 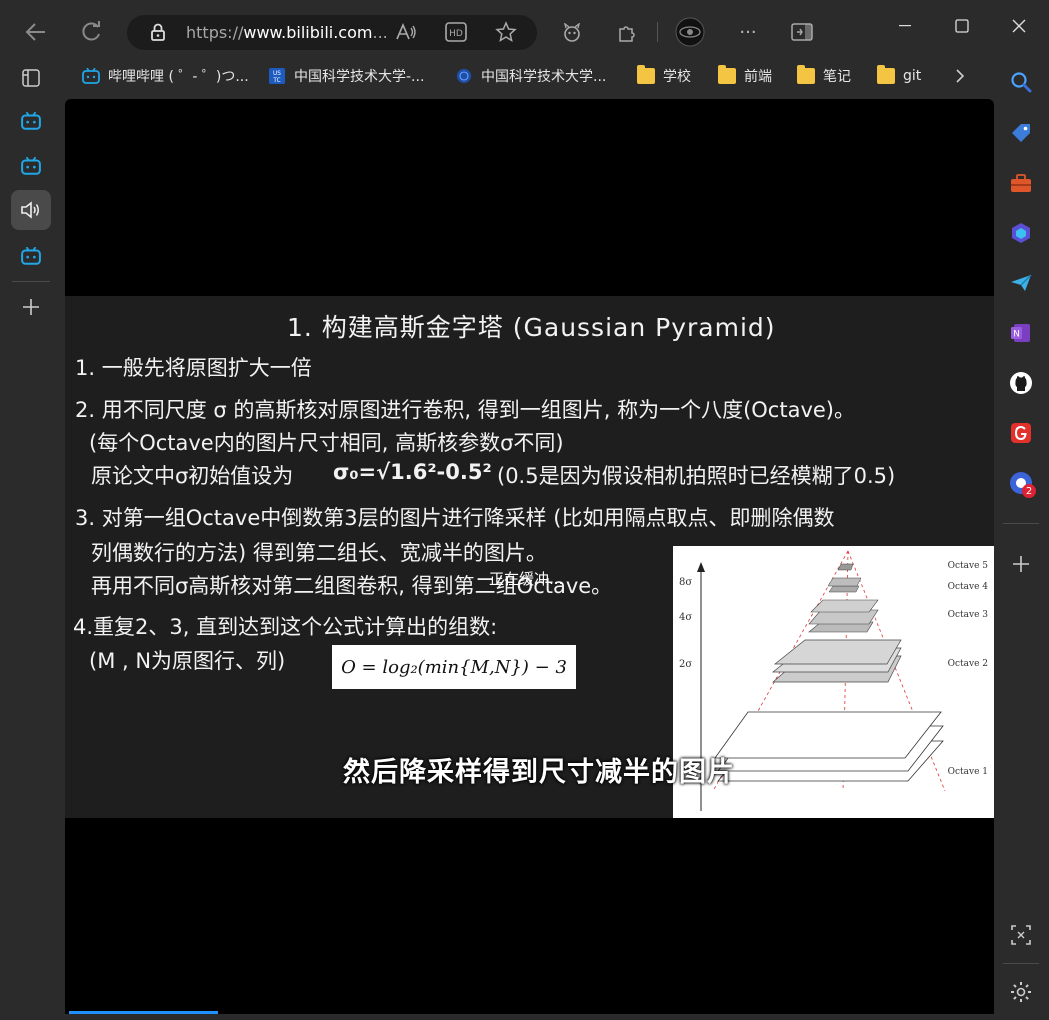 I want to click on tabs-divider, so click(x=31, y=281).